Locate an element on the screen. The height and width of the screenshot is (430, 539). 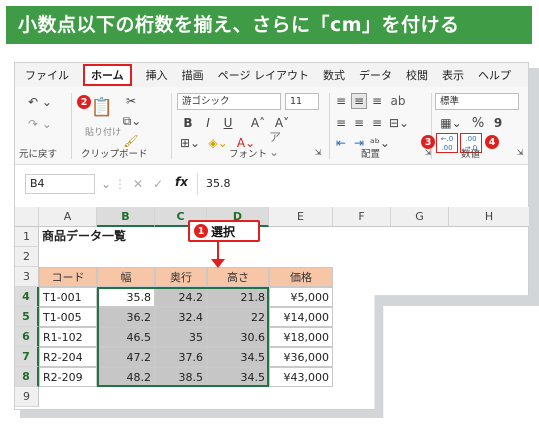
align-bottom-icon: ≡ is located at coordinates (377, 101).